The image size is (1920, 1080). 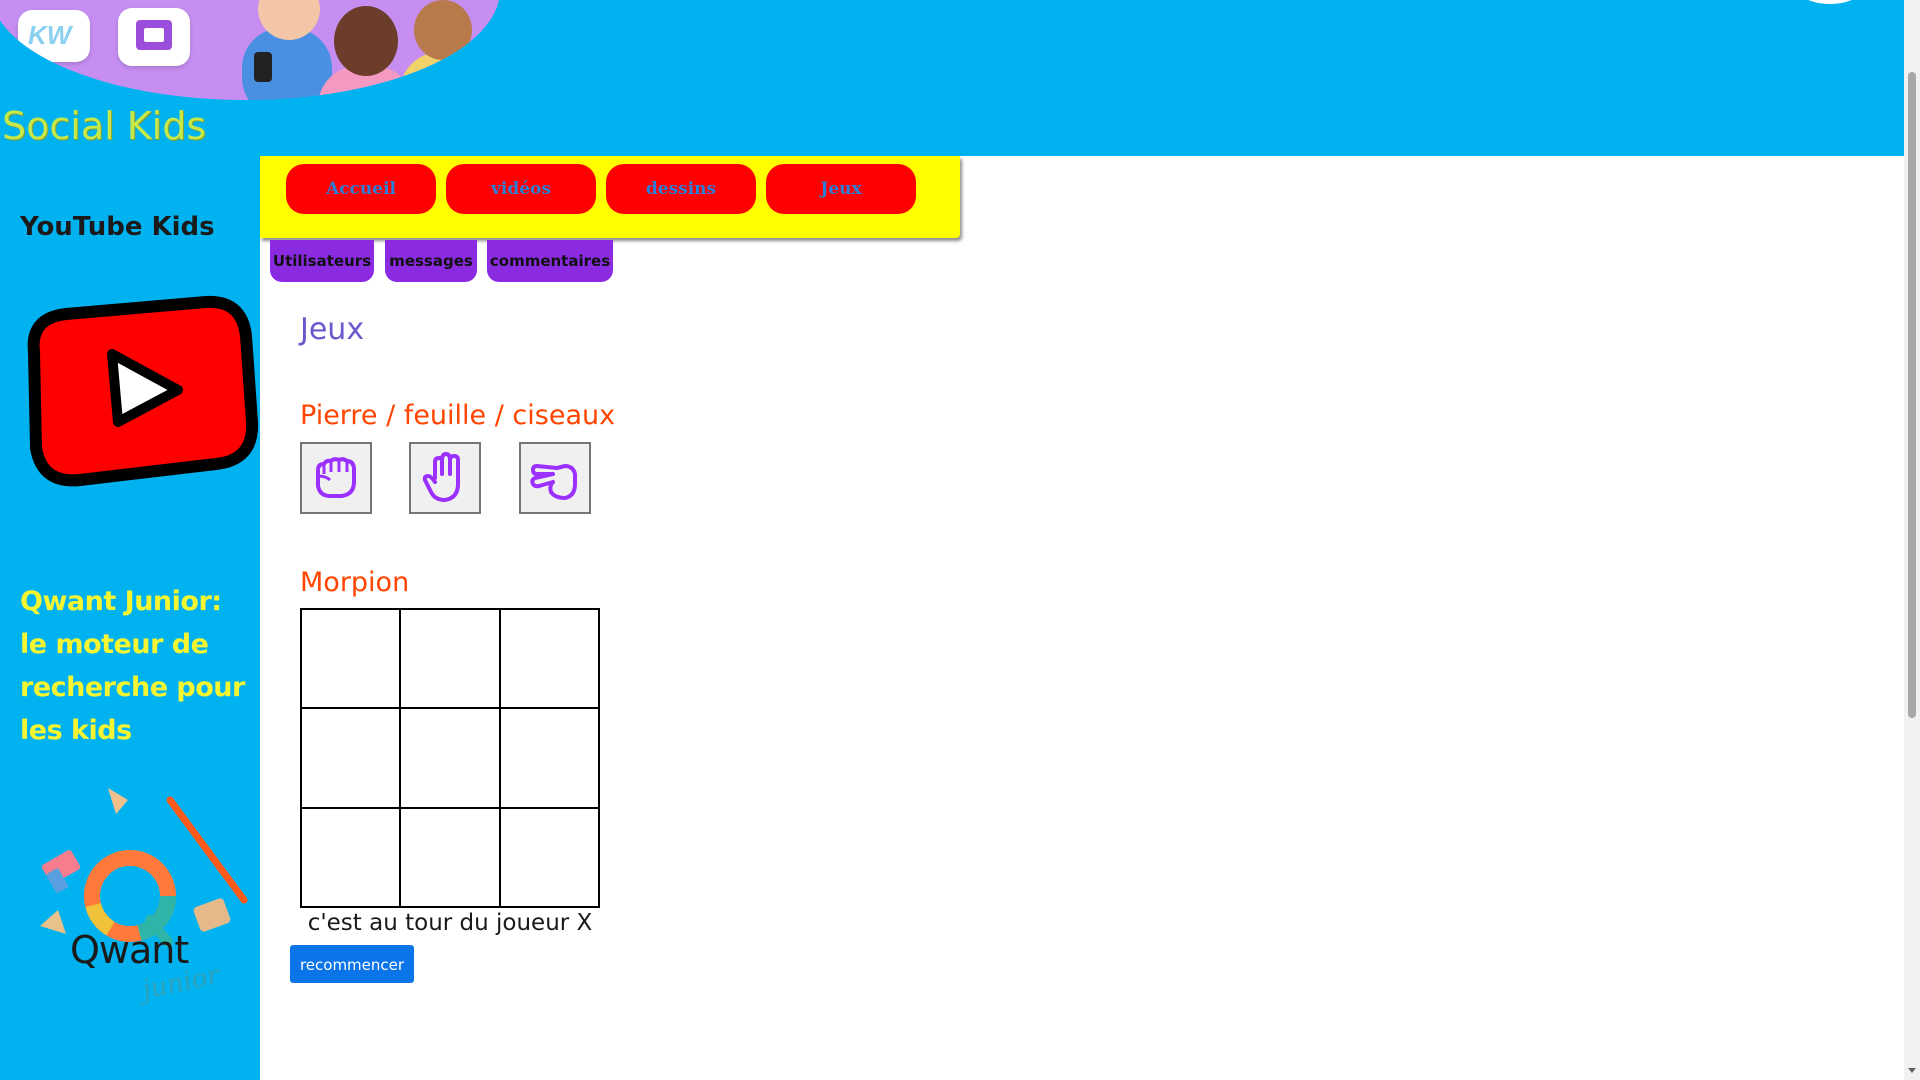 I want to click on youtube-kids-title: YouTube Kids, so click(x=117, y=227).